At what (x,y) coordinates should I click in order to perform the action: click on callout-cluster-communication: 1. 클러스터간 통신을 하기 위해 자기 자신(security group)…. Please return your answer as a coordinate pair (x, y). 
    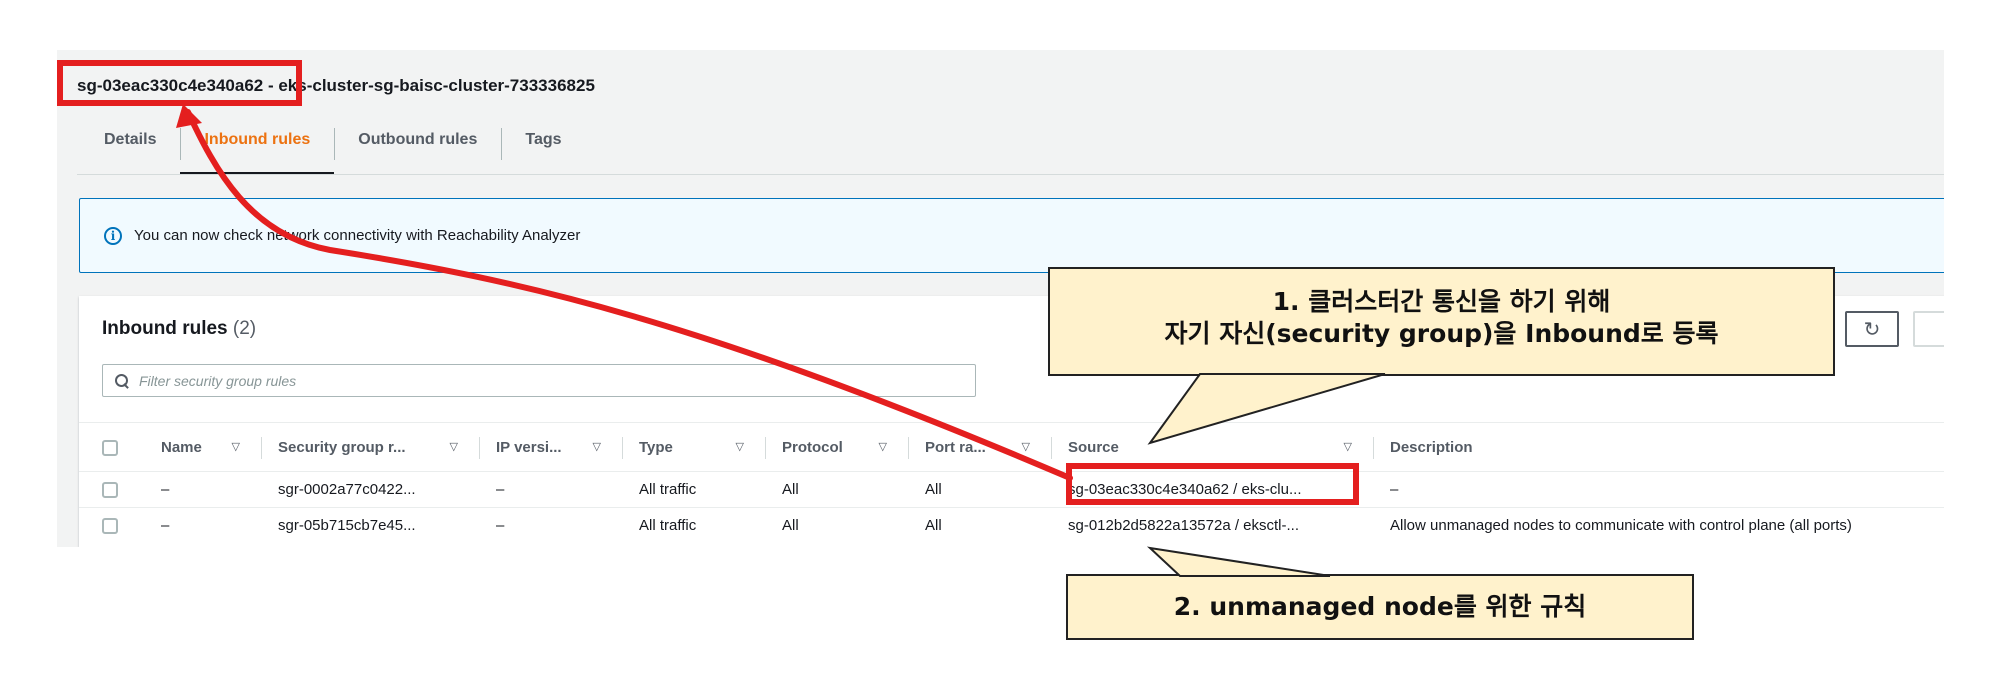
    Looking at the image, I should click on (1441, 321).